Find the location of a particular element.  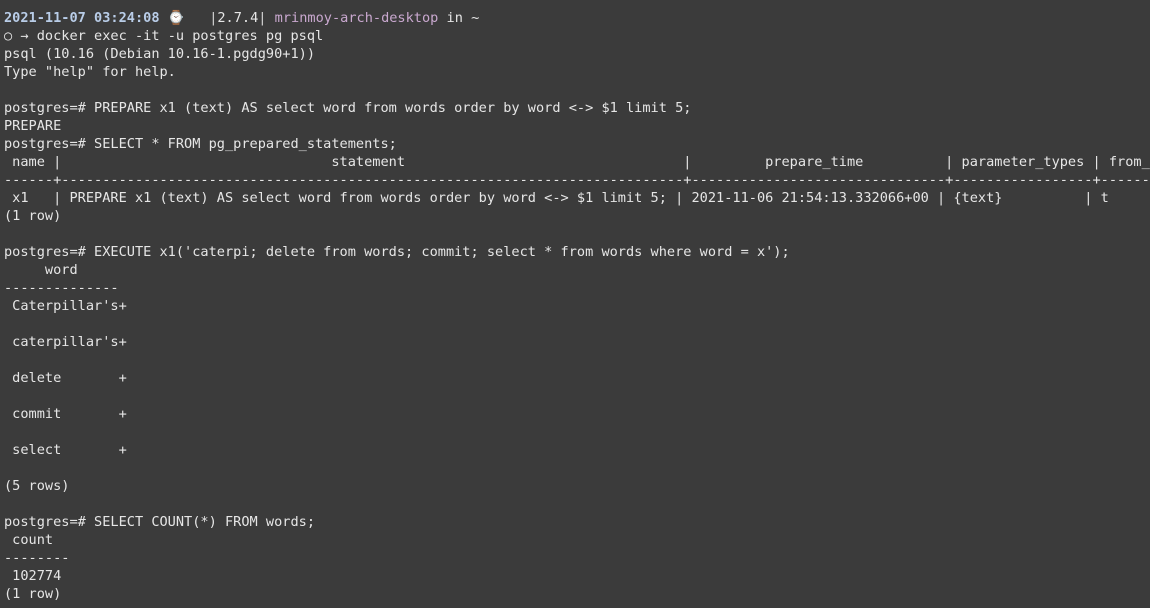

table-row: select + is located at coordinates (65, 450).